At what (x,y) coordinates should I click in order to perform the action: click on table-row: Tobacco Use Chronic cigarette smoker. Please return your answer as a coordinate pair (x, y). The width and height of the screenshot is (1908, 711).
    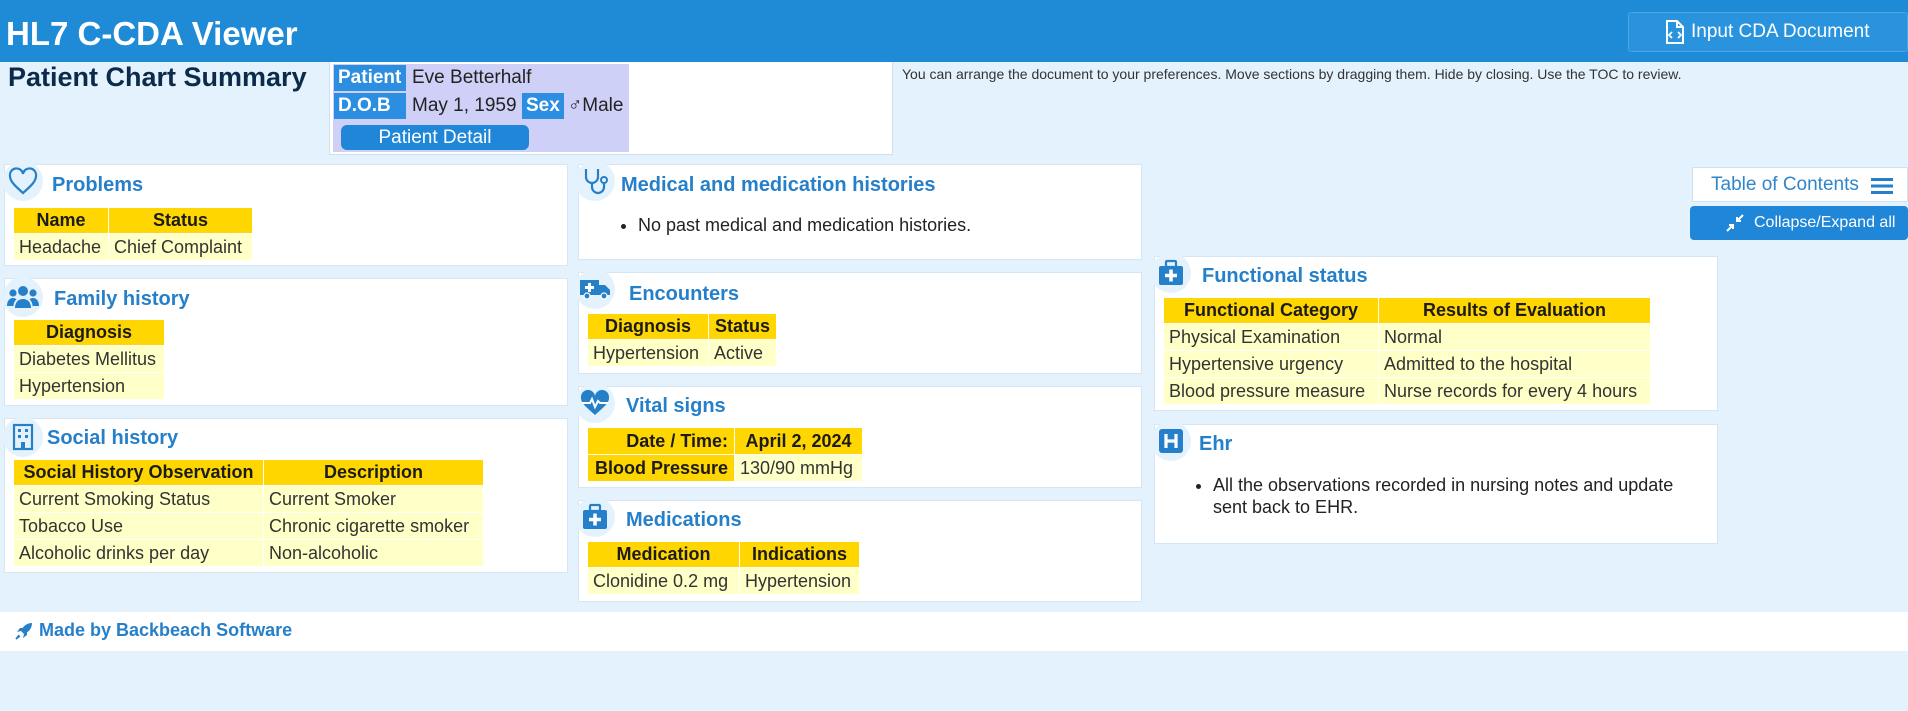
    Looking at the image, I should click on (248, 526).